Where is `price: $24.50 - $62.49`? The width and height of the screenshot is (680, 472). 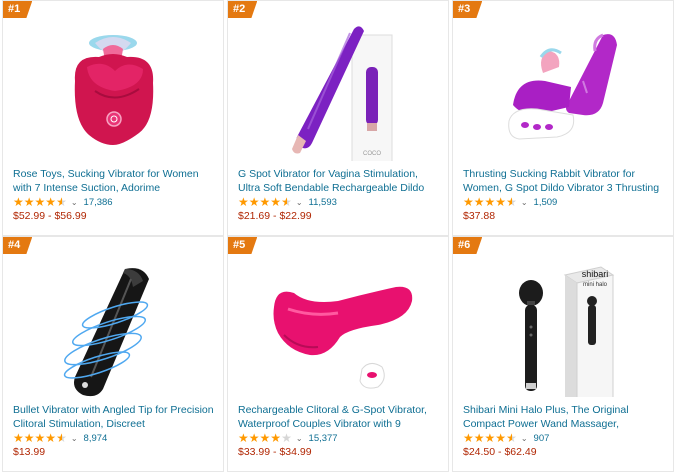
price: $24.50 - $62.49 is located at coordinates (500, 452).